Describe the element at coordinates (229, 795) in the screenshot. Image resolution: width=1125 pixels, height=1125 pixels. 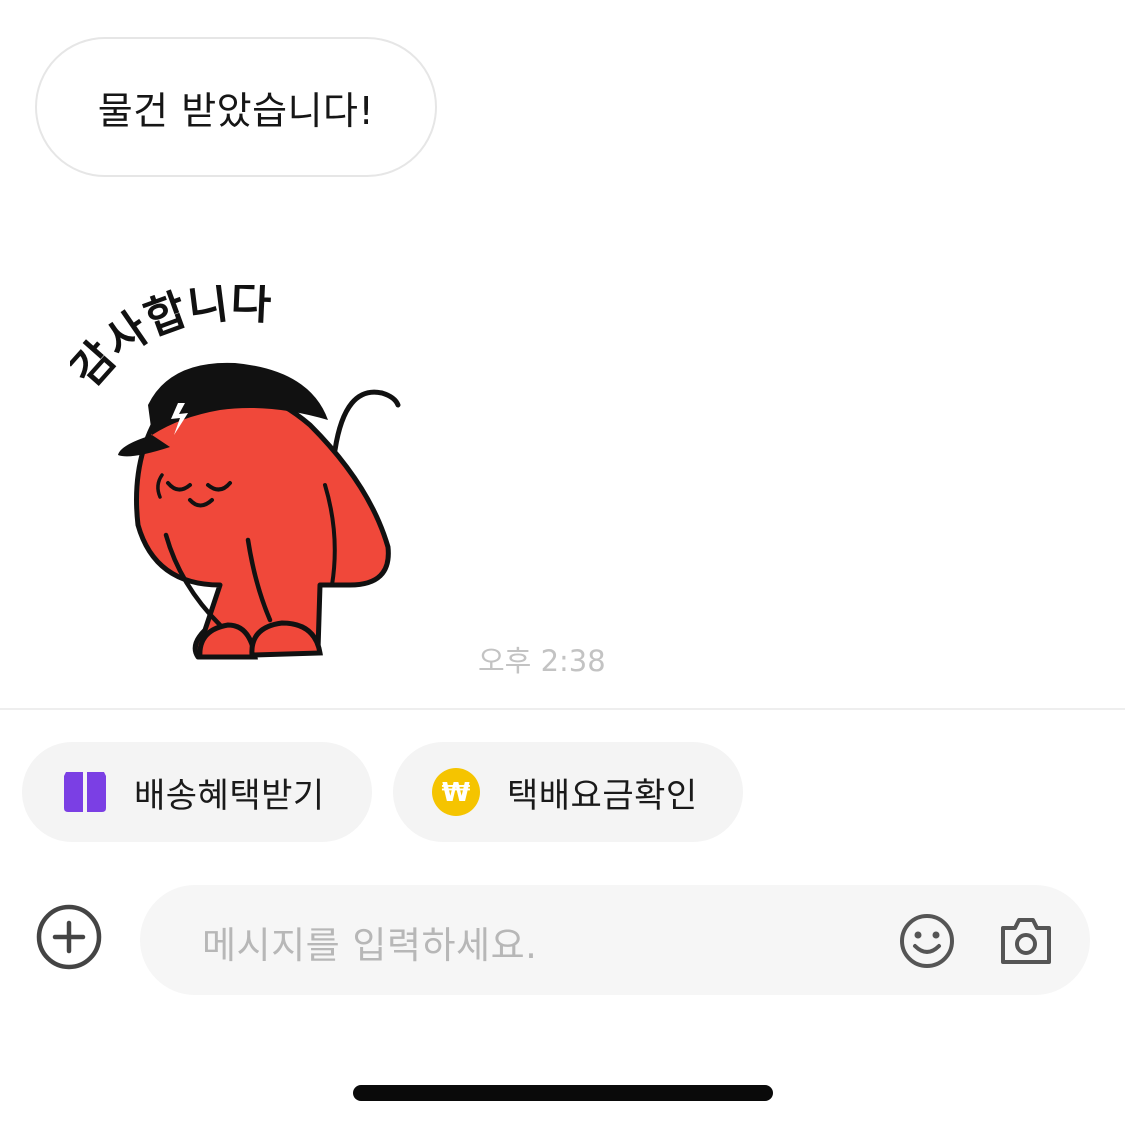
I see `delivery-benefit-label: 배송혜택받기` at that location.